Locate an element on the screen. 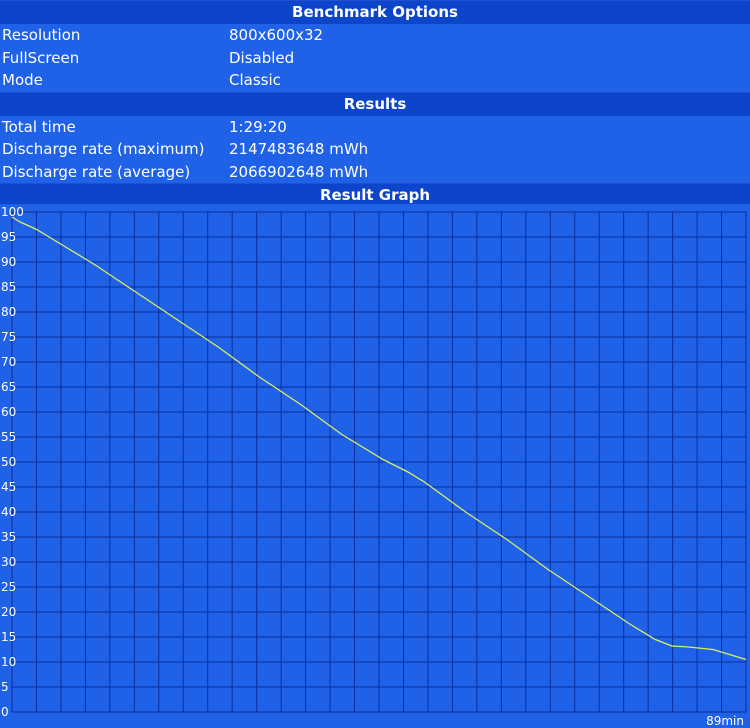 This screenshot has width=750, height=728. y-tick-label: 50 is located at coordinates (8, 462).